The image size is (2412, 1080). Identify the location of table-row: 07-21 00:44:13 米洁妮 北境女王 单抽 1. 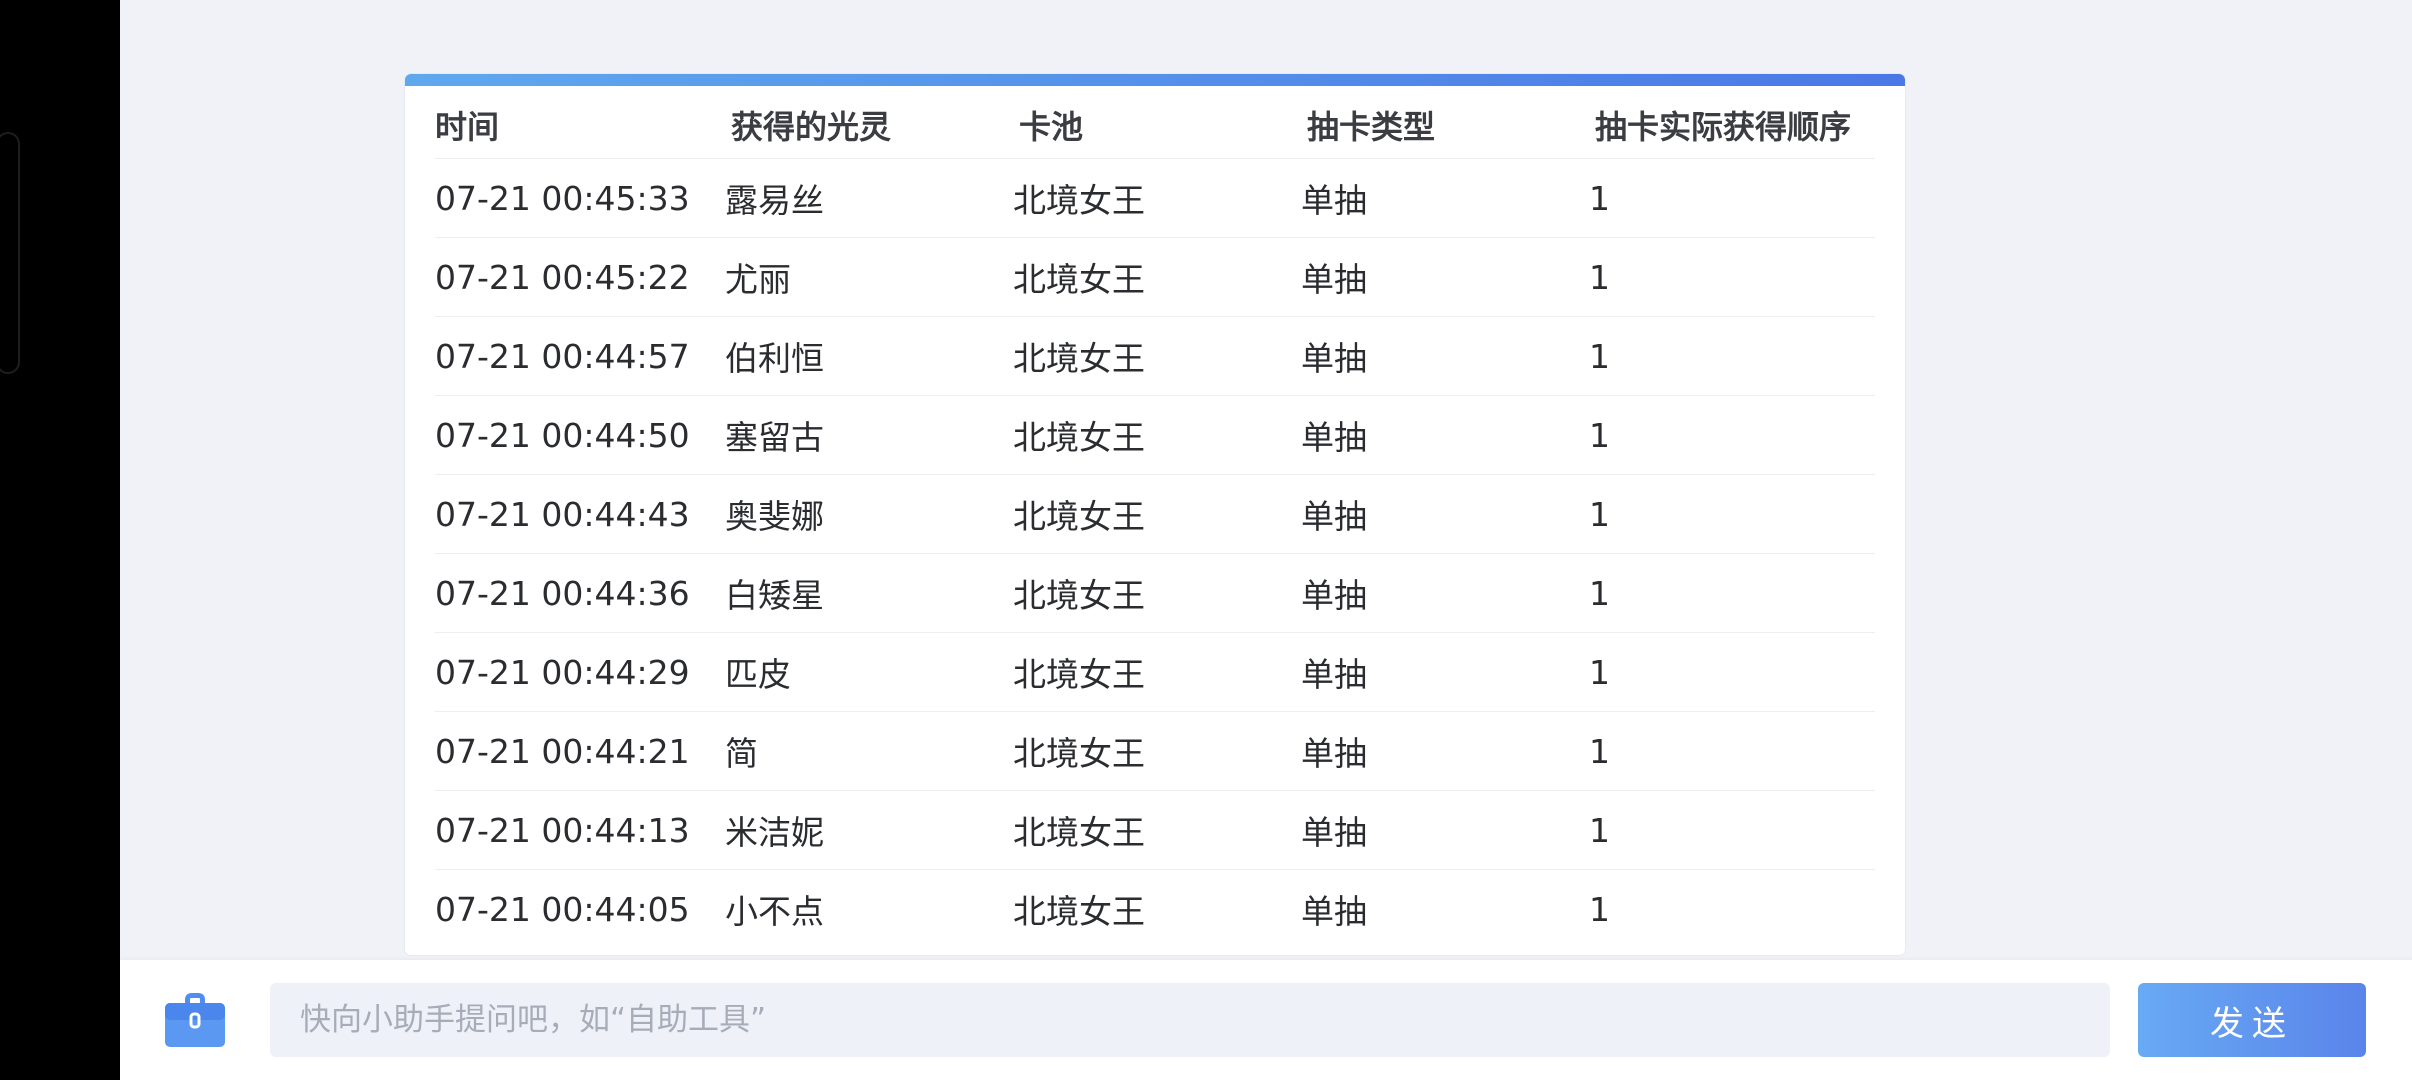
(1155, 830).